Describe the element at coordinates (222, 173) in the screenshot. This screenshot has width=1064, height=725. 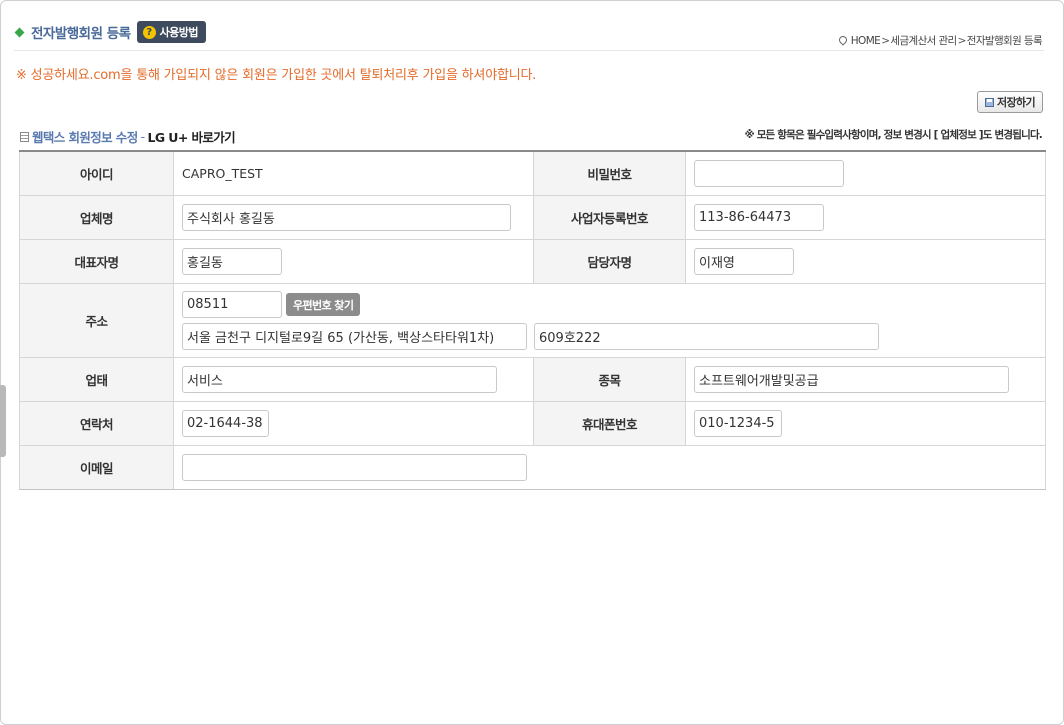
I see `id-value: CAPRO_TEST` at that location.